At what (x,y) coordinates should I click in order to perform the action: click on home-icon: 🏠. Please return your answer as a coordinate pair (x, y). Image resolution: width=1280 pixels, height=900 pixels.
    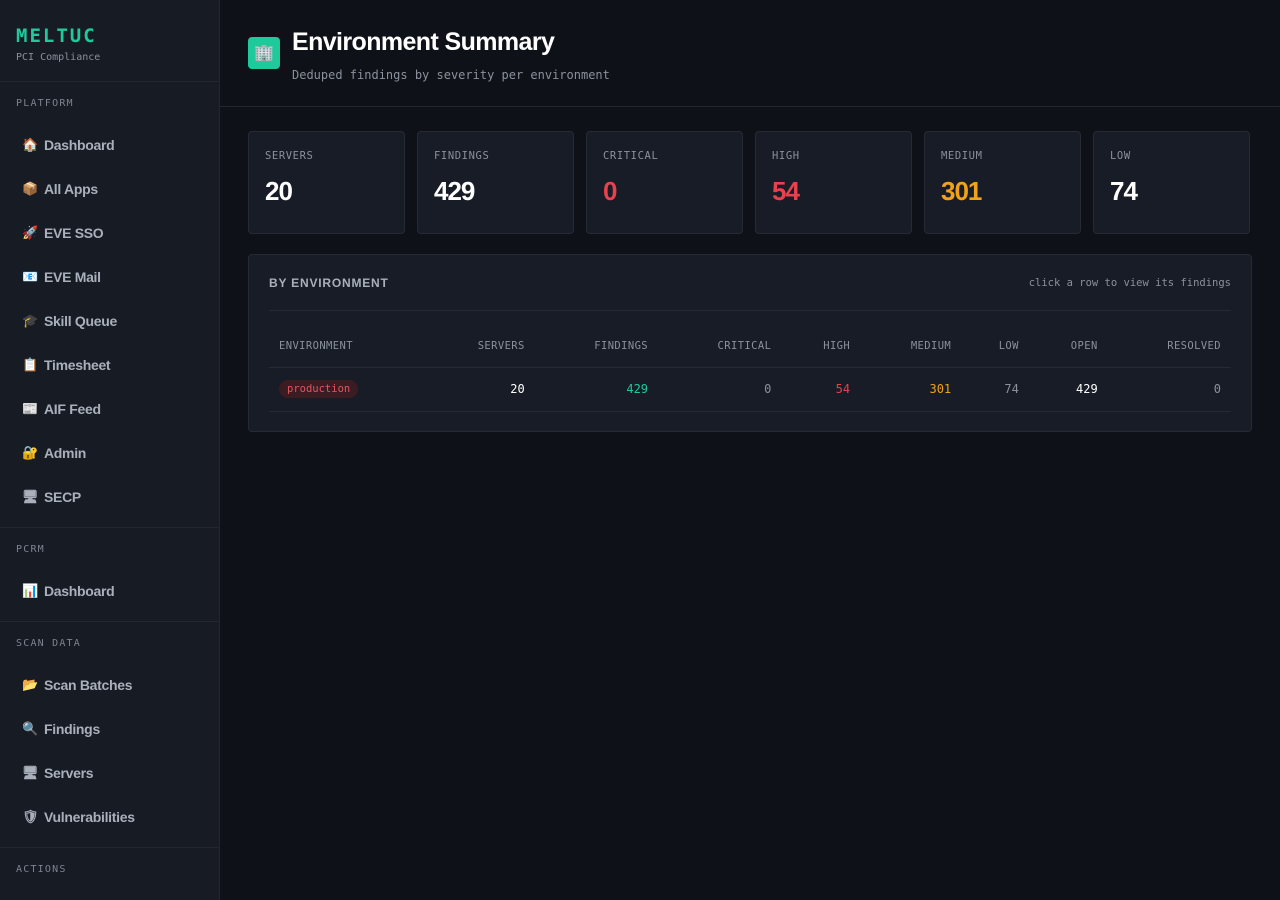
    Looking at the image, I should click on (30, 144).